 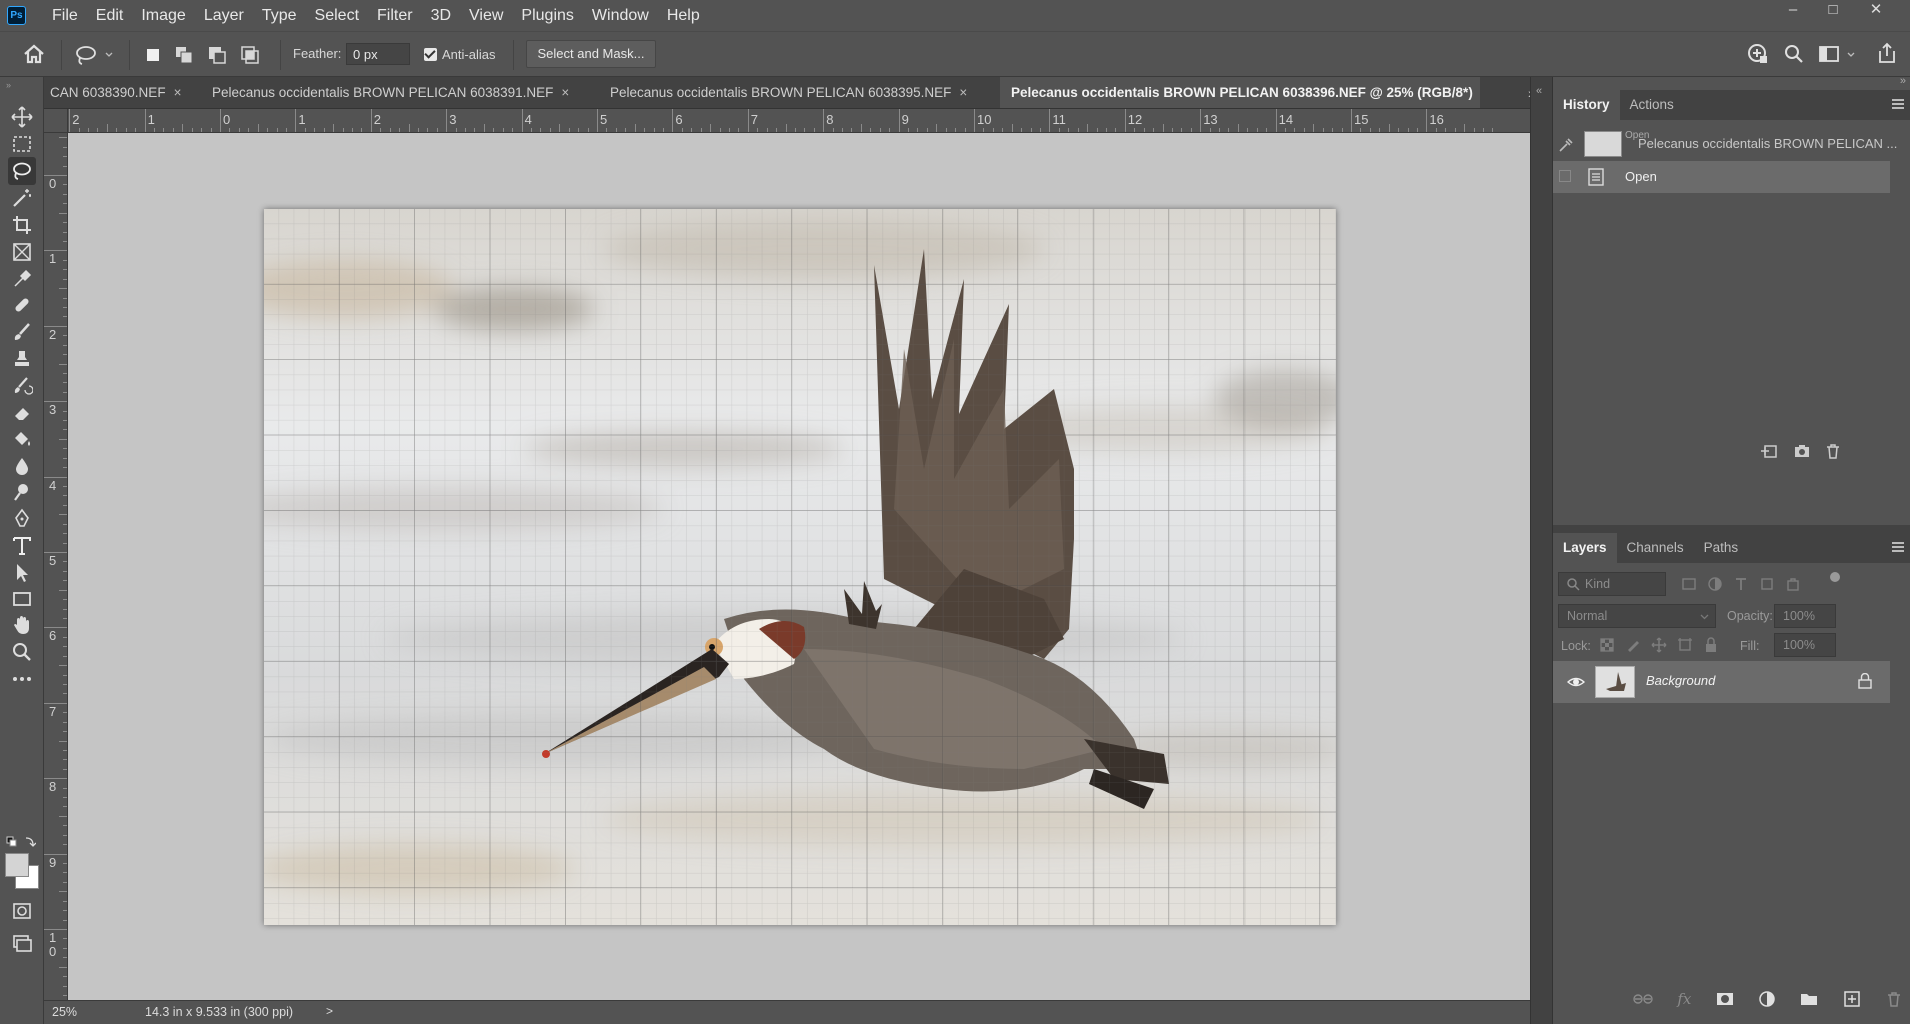 What do you see at coordinates (17, 865) in the screenshot?
I see `foreground-color-swatch` at bounding box center [17, 865].